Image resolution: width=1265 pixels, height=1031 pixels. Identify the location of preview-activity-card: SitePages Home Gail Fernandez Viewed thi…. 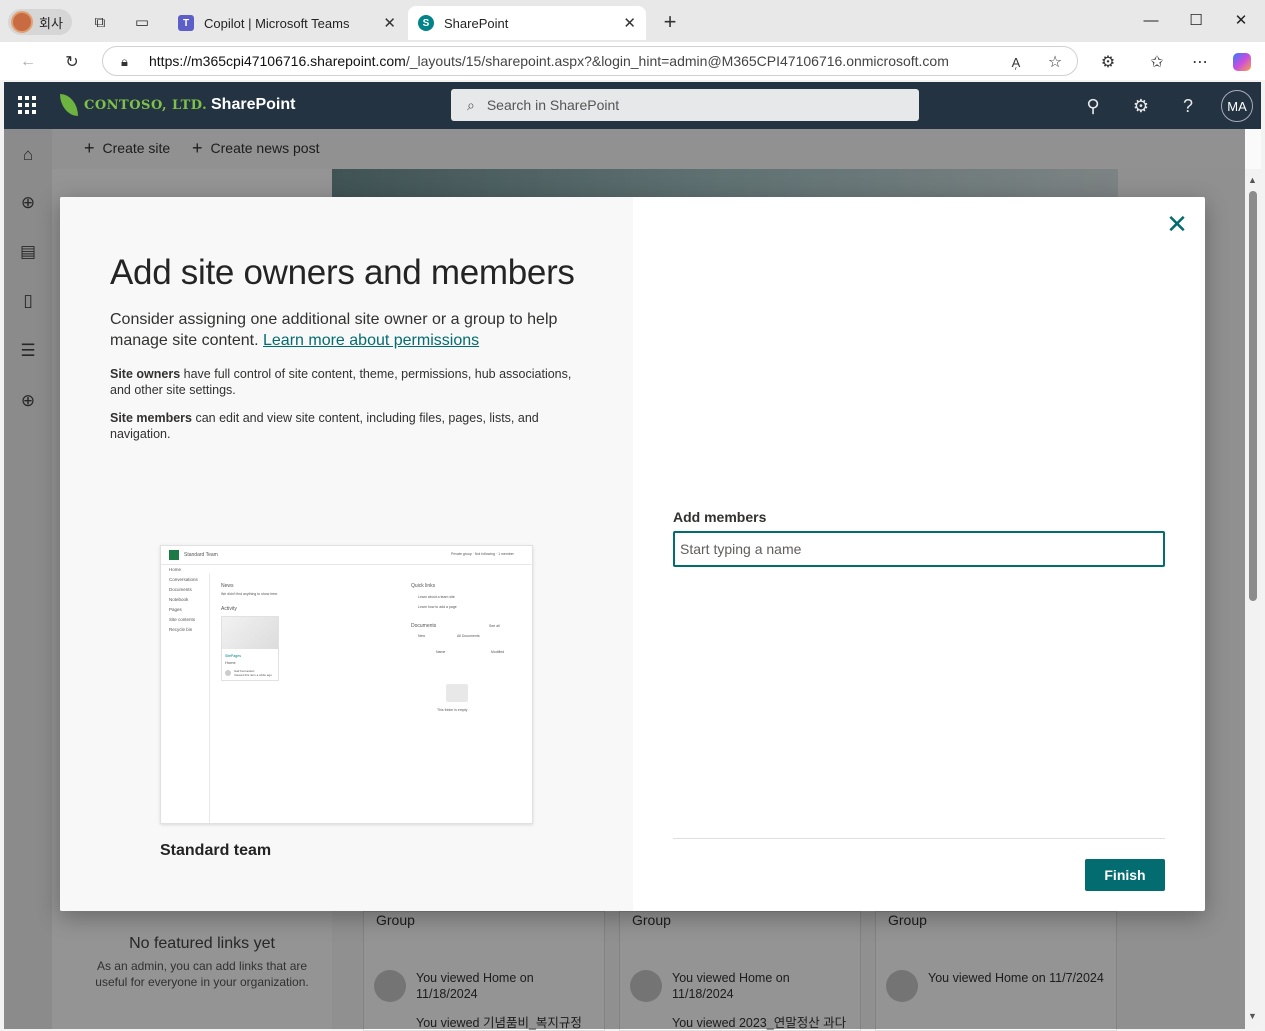
(250, 648).